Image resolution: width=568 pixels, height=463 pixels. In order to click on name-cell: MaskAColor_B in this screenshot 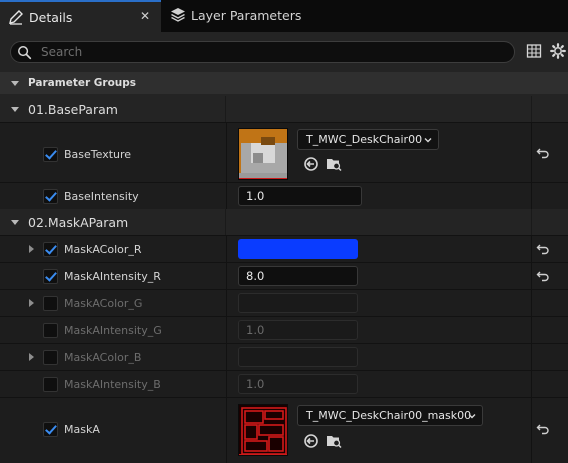, I will do `click(112, 357)`.